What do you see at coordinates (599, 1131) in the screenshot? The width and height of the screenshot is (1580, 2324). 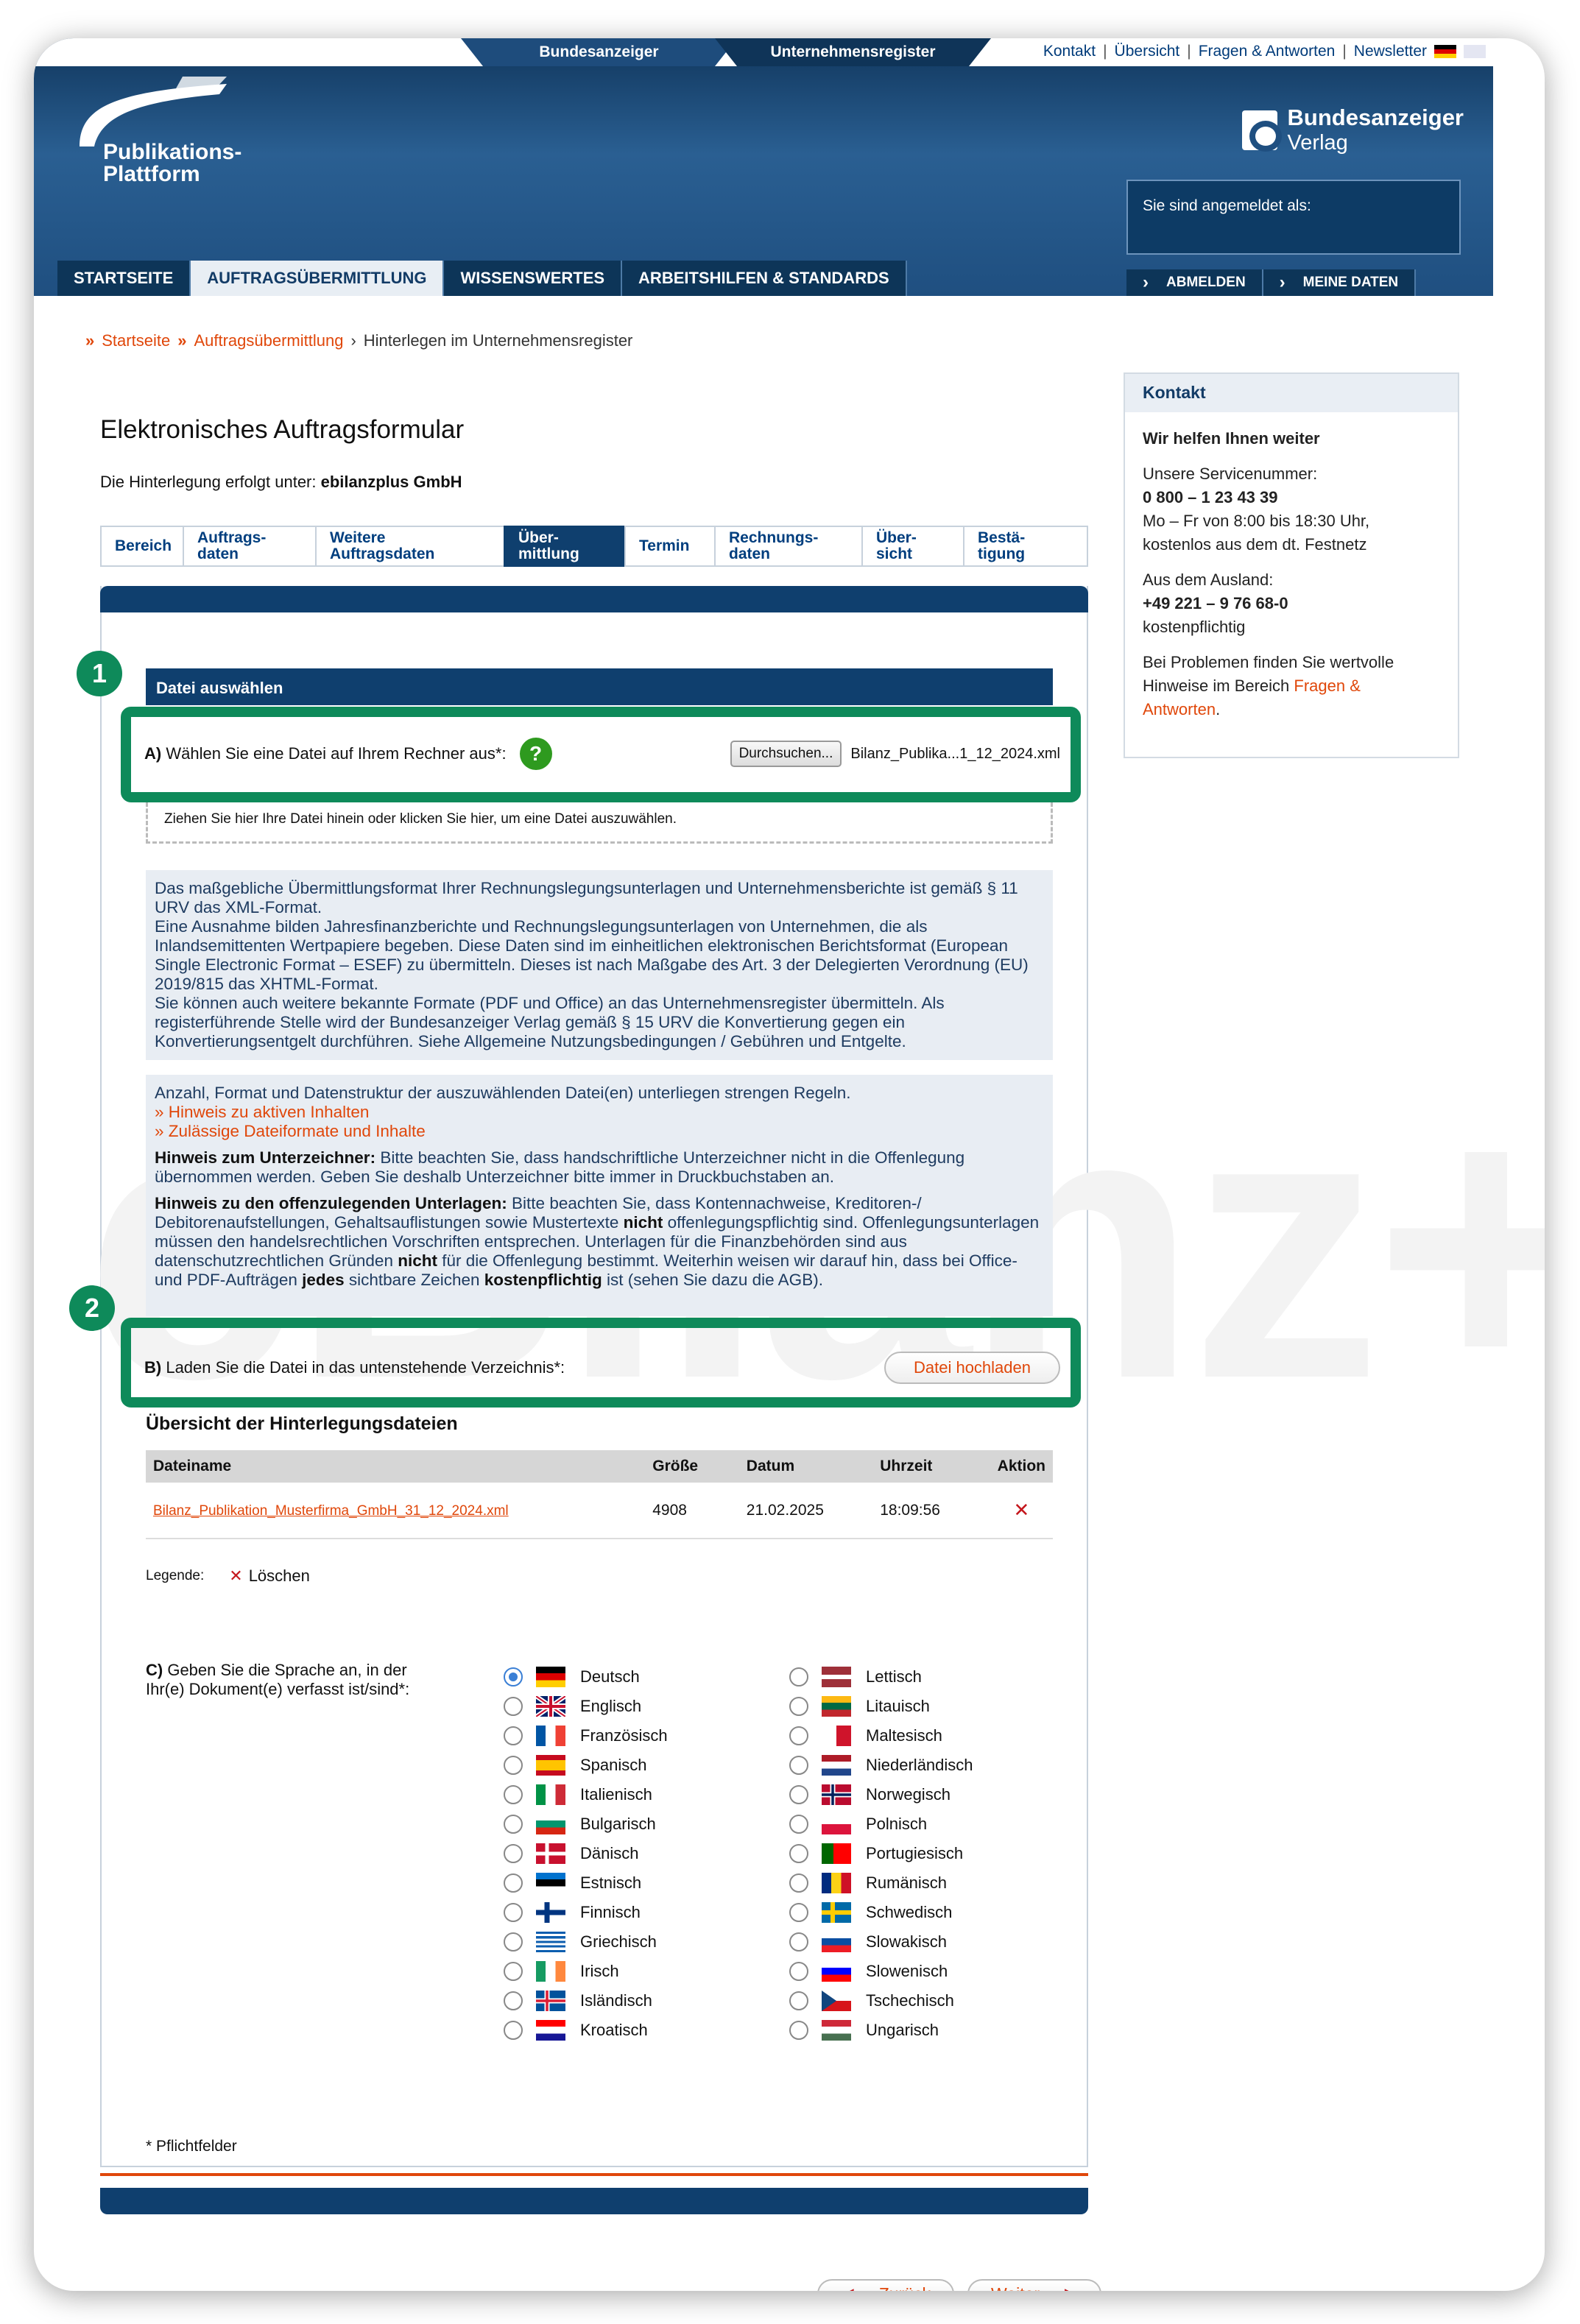 I see `formats-link: » Zulässige Dateiformate und Inhalte` at bounding box center [599, 1131].